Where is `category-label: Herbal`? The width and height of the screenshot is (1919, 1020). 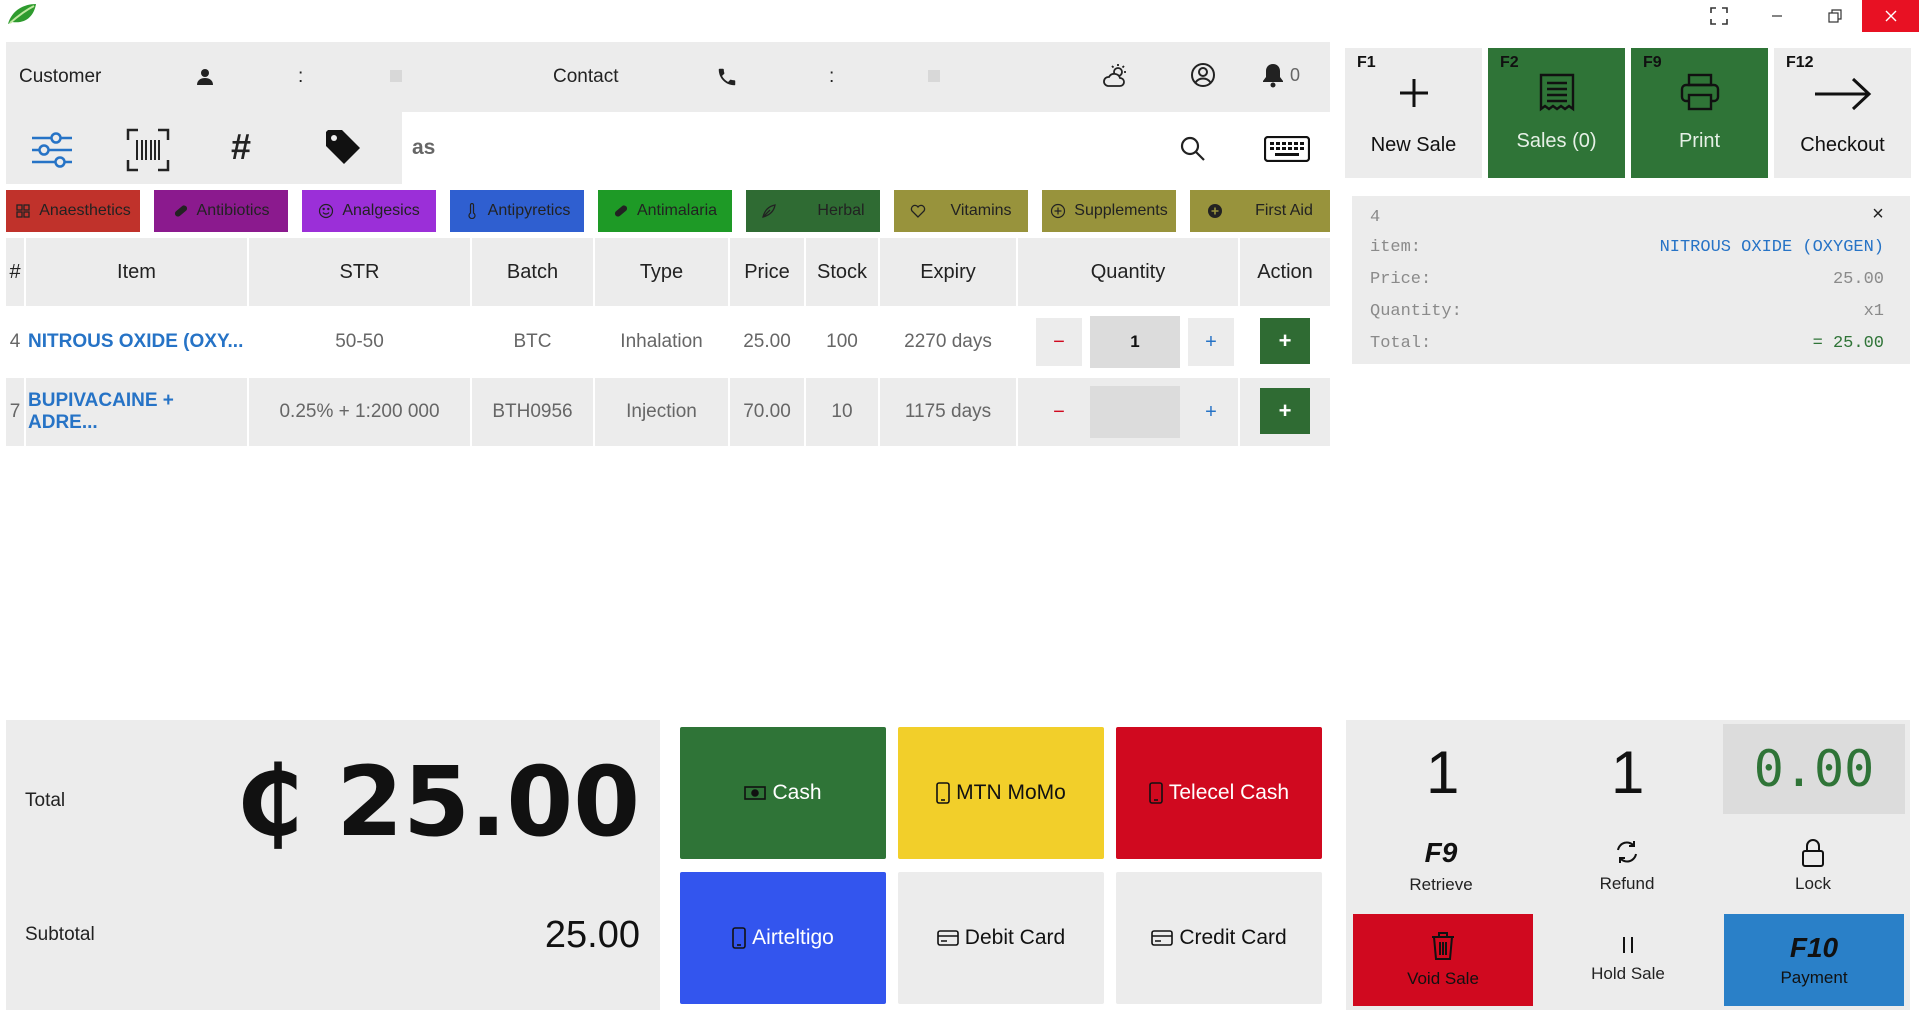 category-label: Herbal is located at coordinates (841, 210).